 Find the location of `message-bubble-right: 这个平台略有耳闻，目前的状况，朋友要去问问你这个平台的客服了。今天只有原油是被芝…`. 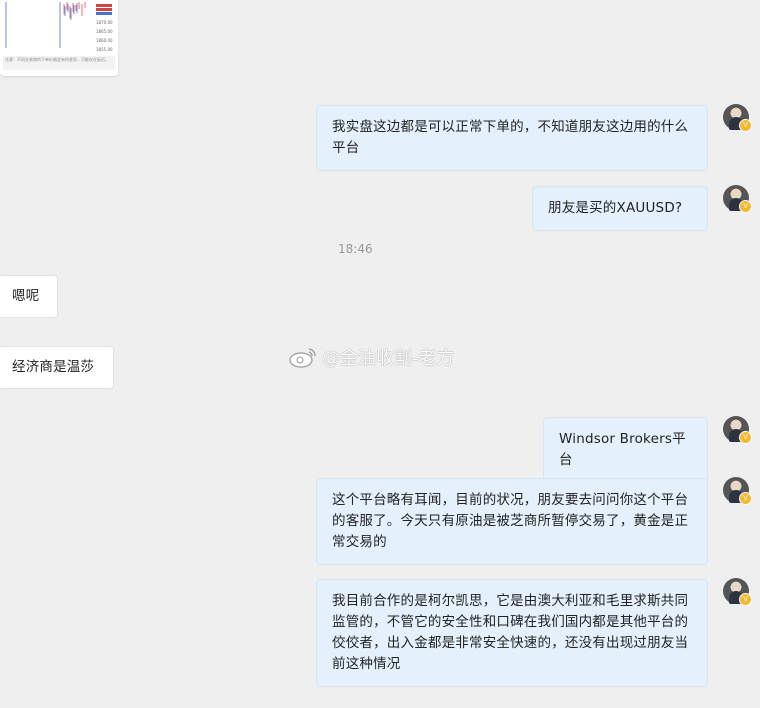

message-bubble-right: 这个平台略有耳闻，目前的状况，朋友要去问问你这个平台的客服了。今天只有原油是被芝… is located at coordinates (512, 521).